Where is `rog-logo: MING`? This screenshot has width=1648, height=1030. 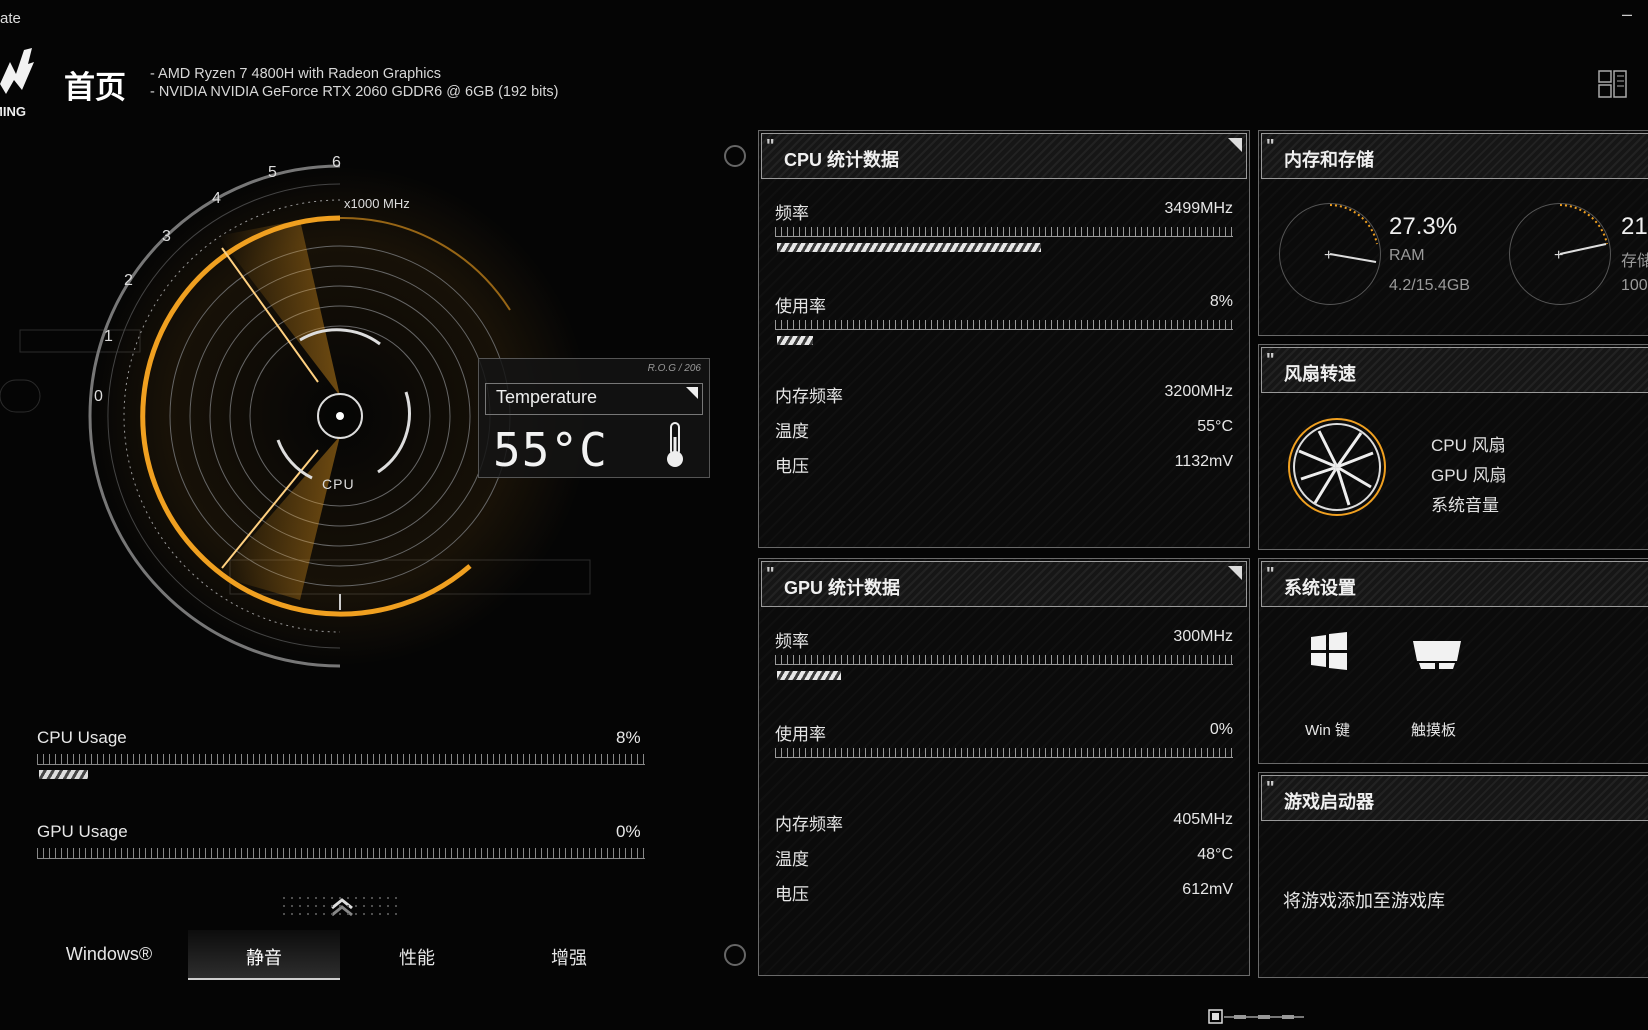 rog-logo: MING is located at coordinates (20, 83).